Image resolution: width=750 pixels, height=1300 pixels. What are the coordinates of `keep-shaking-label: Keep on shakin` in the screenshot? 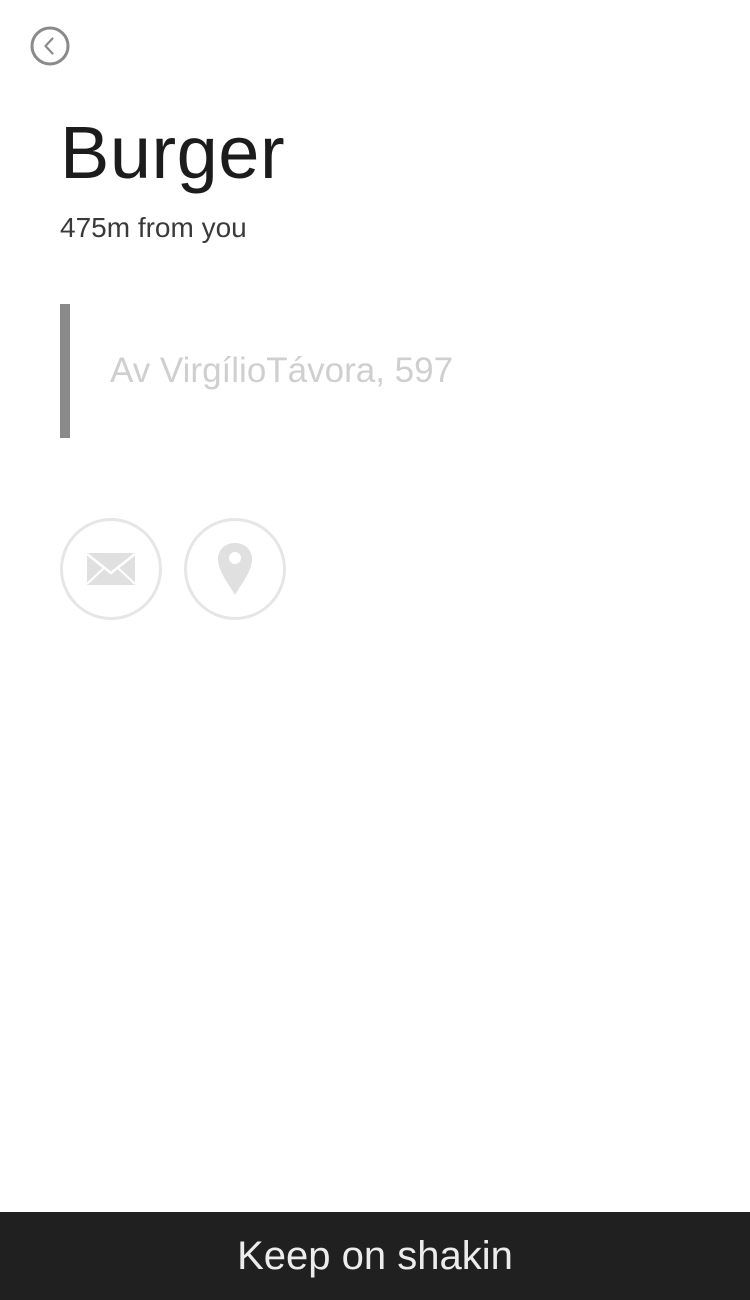 It's located at (375, 1256).